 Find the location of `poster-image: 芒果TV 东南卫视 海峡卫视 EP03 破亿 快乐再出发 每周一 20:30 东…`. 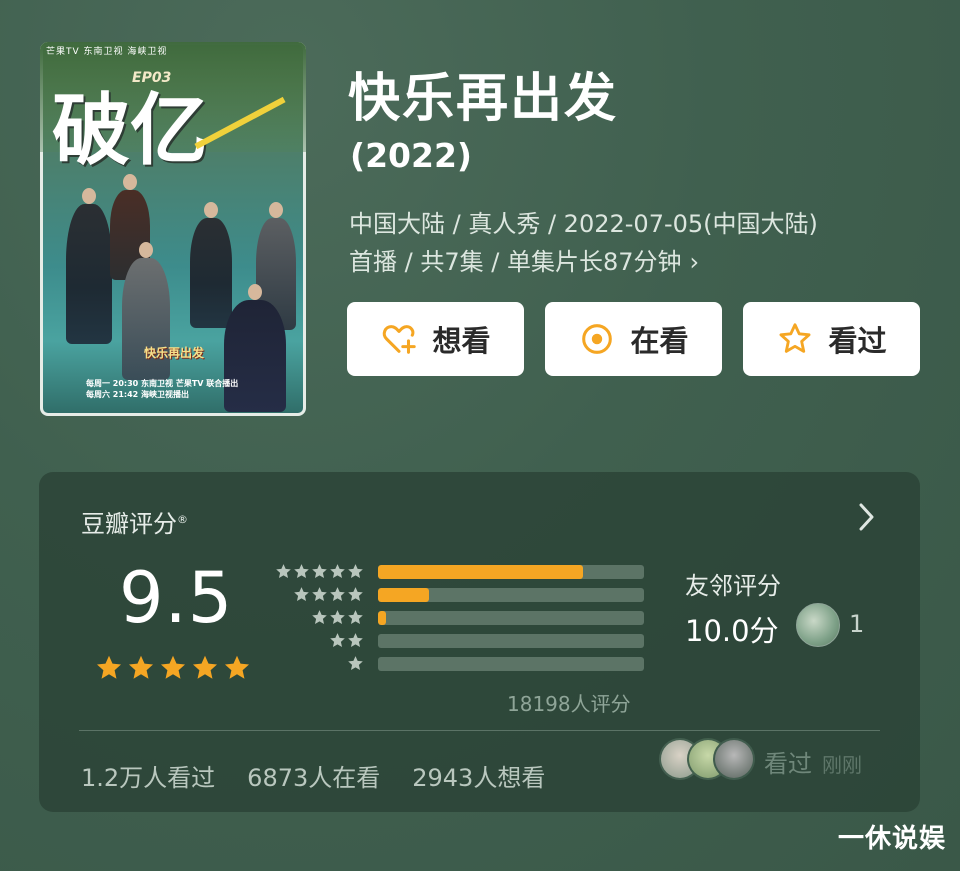

poster-image: 芒果TV 东南卫视 海峡卫视 EP03 破亿 快乐再出发 每周一 20:30 东… is located at coordinates (173, 229).